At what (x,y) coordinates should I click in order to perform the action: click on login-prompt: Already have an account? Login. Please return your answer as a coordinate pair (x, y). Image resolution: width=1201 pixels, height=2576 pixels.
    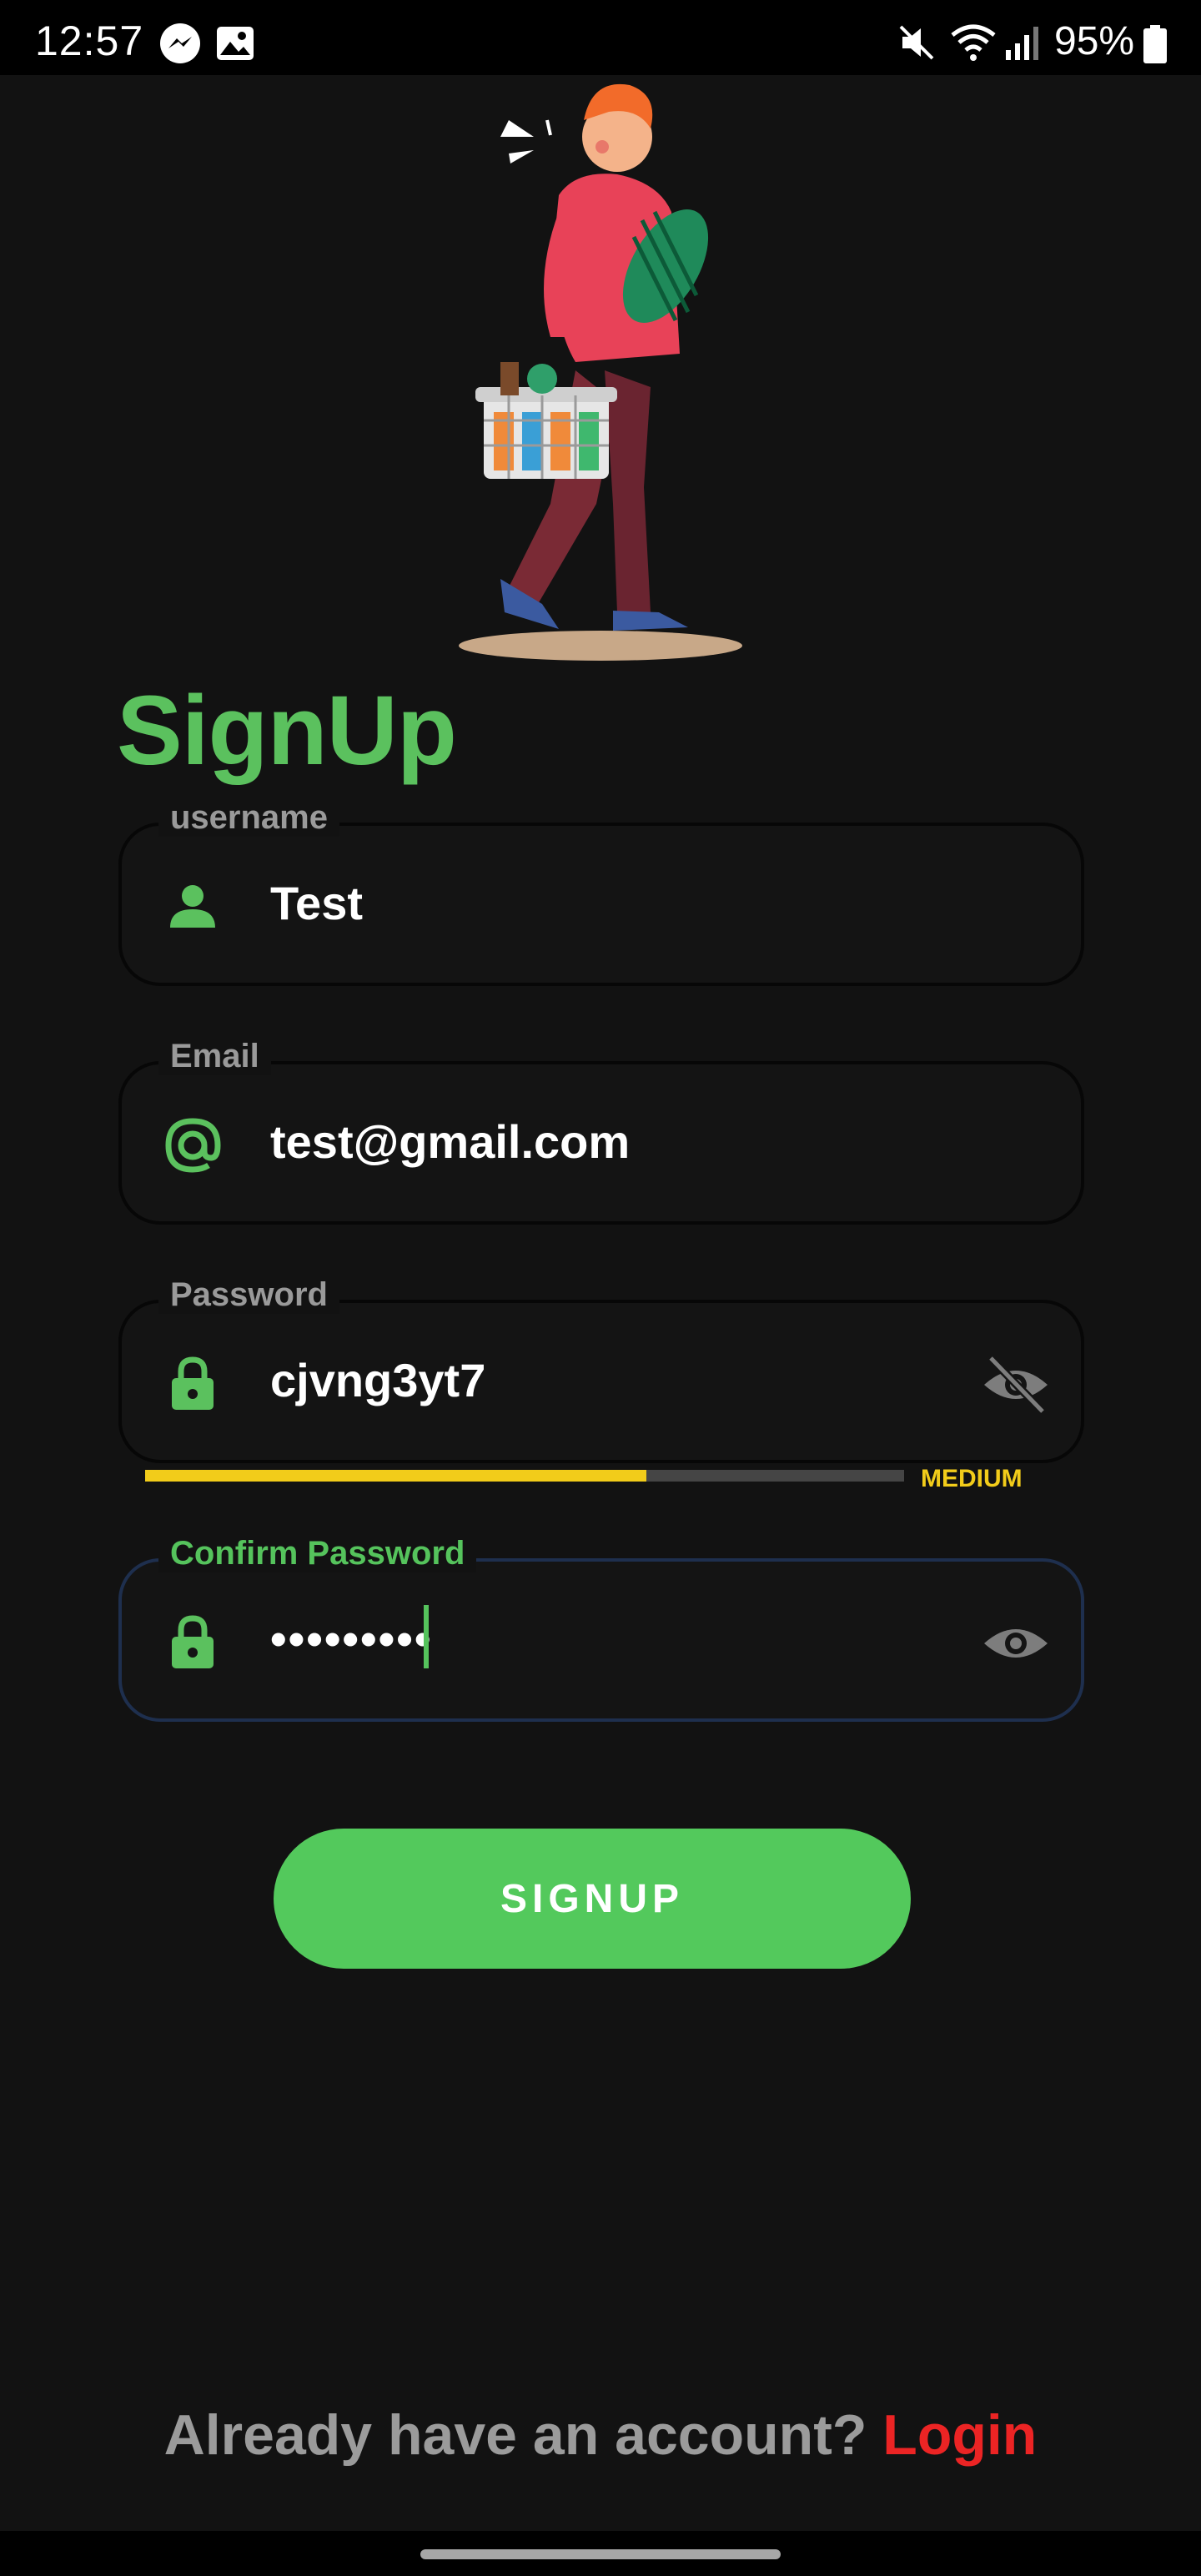
    Looking at the image, I should click on (601, 2435).